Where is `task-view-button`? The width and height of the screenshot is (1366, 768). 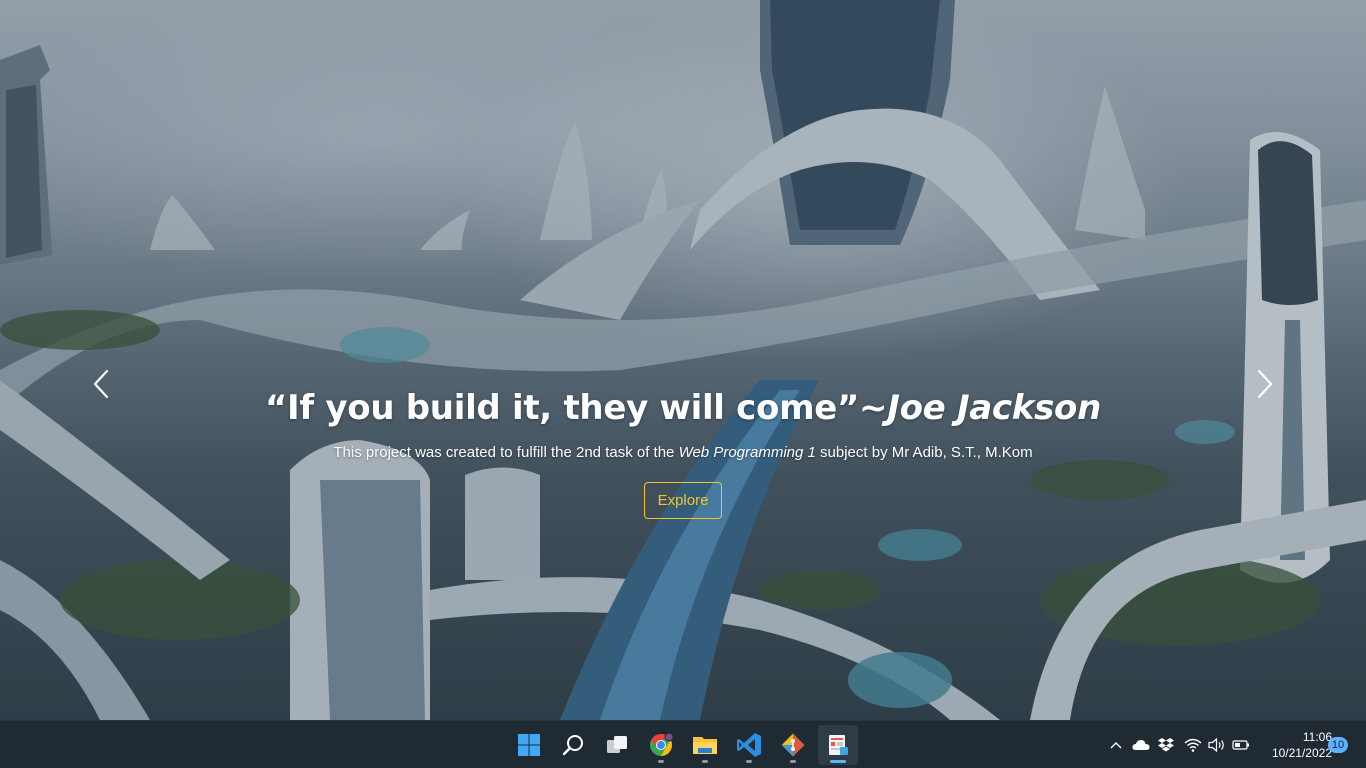
task-view-button is located at coordinates (617, 745).